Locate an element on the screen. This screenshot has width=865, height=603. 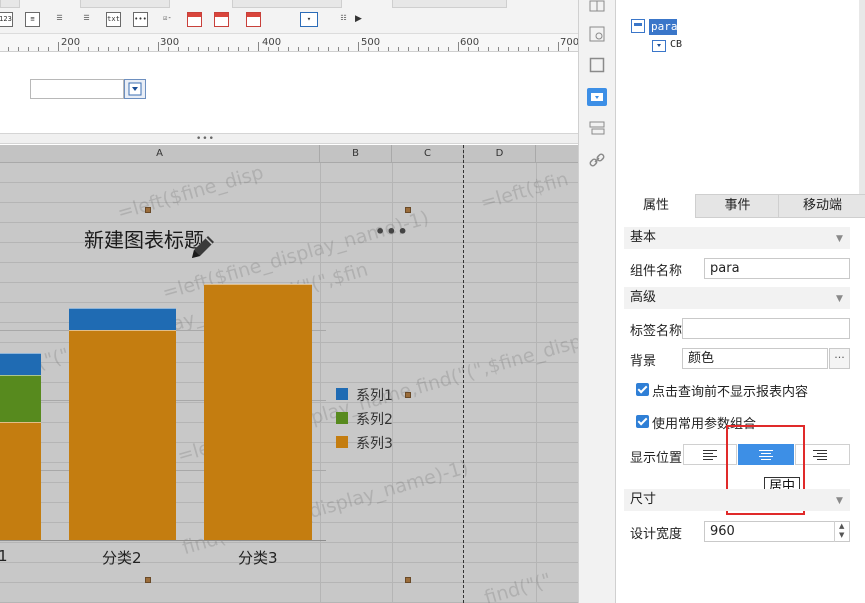
section-advanced: 高级 is located at coordinates (737, 298).